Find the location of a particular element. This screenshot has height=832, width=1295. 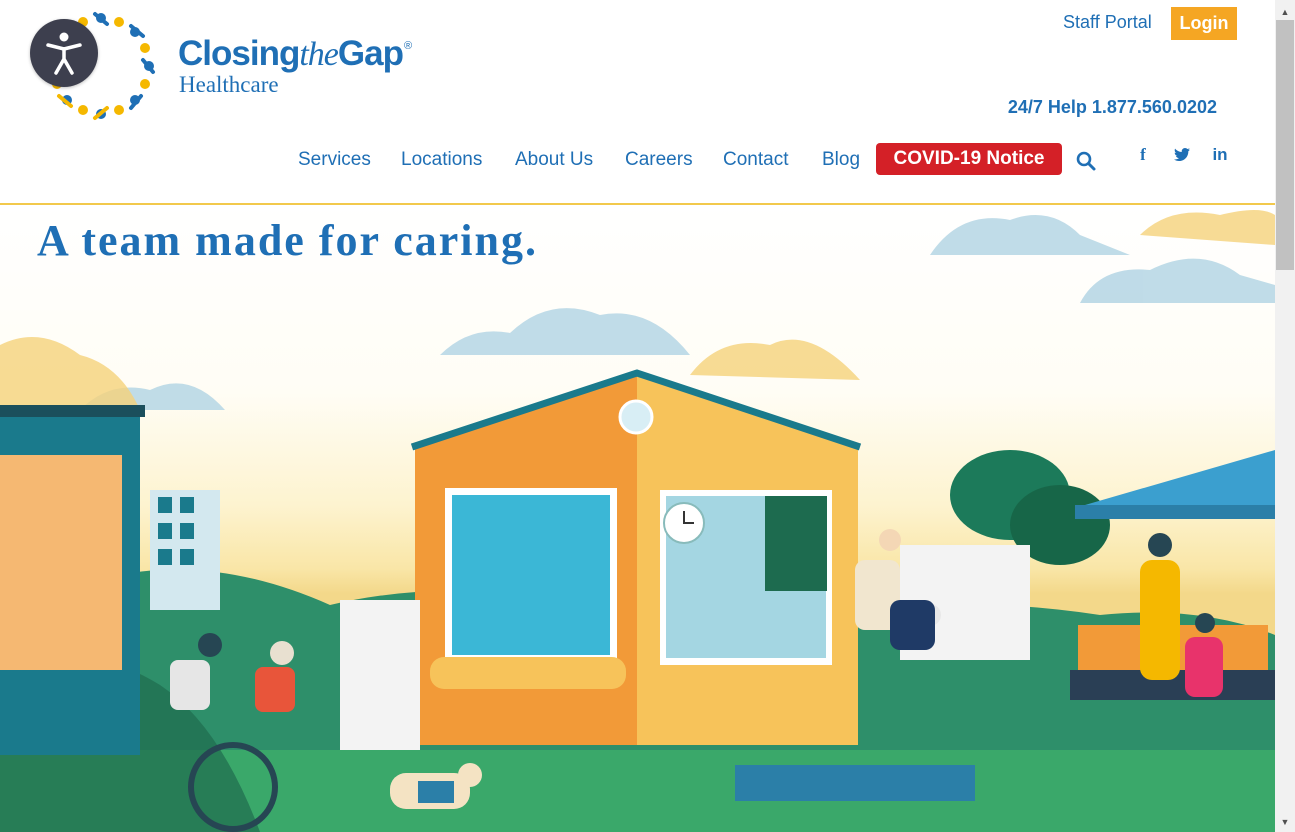

scroll-down-arrow-icon: ▼ is located at coordinates (1285, 822).